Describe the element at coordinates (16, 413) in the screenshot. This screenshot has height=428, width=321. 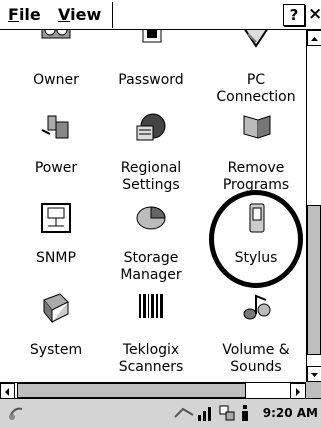
I see `start-icon` at that location.